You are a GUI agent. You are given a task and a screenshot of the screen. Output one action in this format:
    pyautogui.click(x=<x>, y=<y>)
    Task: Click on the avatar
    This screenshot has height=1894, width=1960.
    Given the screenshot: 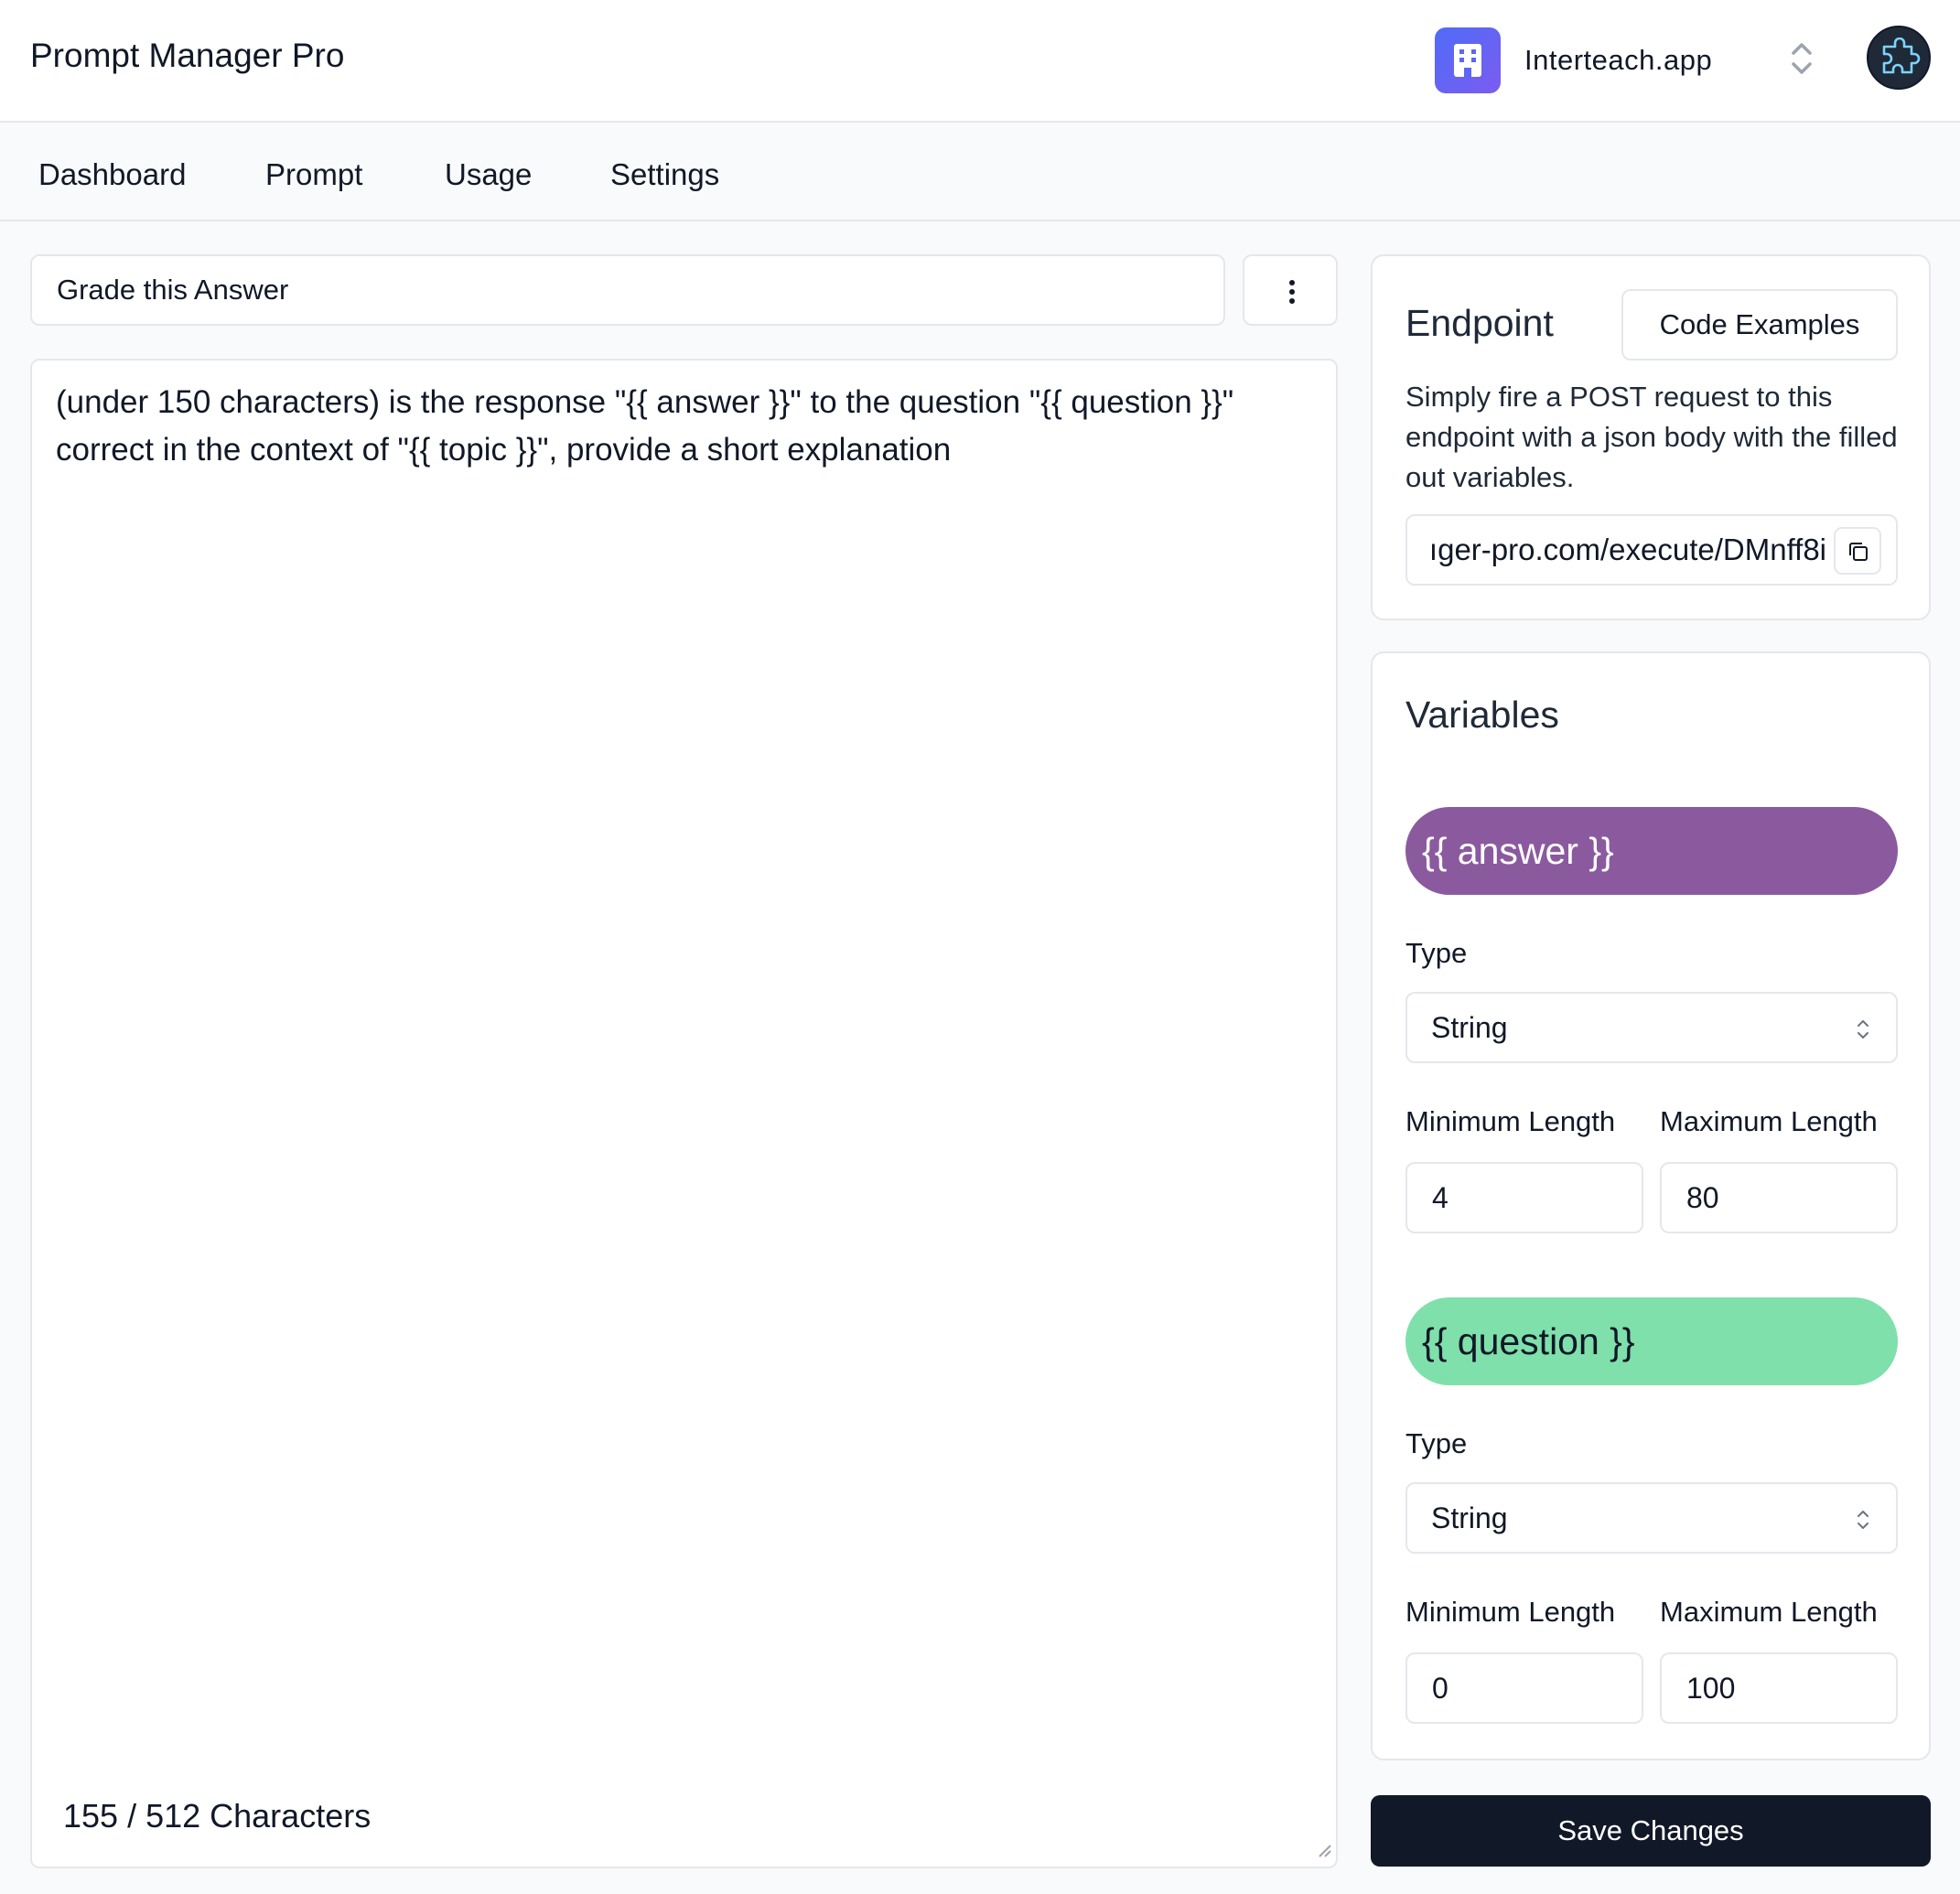 What is the action you would take?
    pyautogui.click(x=1899, y=58)
    